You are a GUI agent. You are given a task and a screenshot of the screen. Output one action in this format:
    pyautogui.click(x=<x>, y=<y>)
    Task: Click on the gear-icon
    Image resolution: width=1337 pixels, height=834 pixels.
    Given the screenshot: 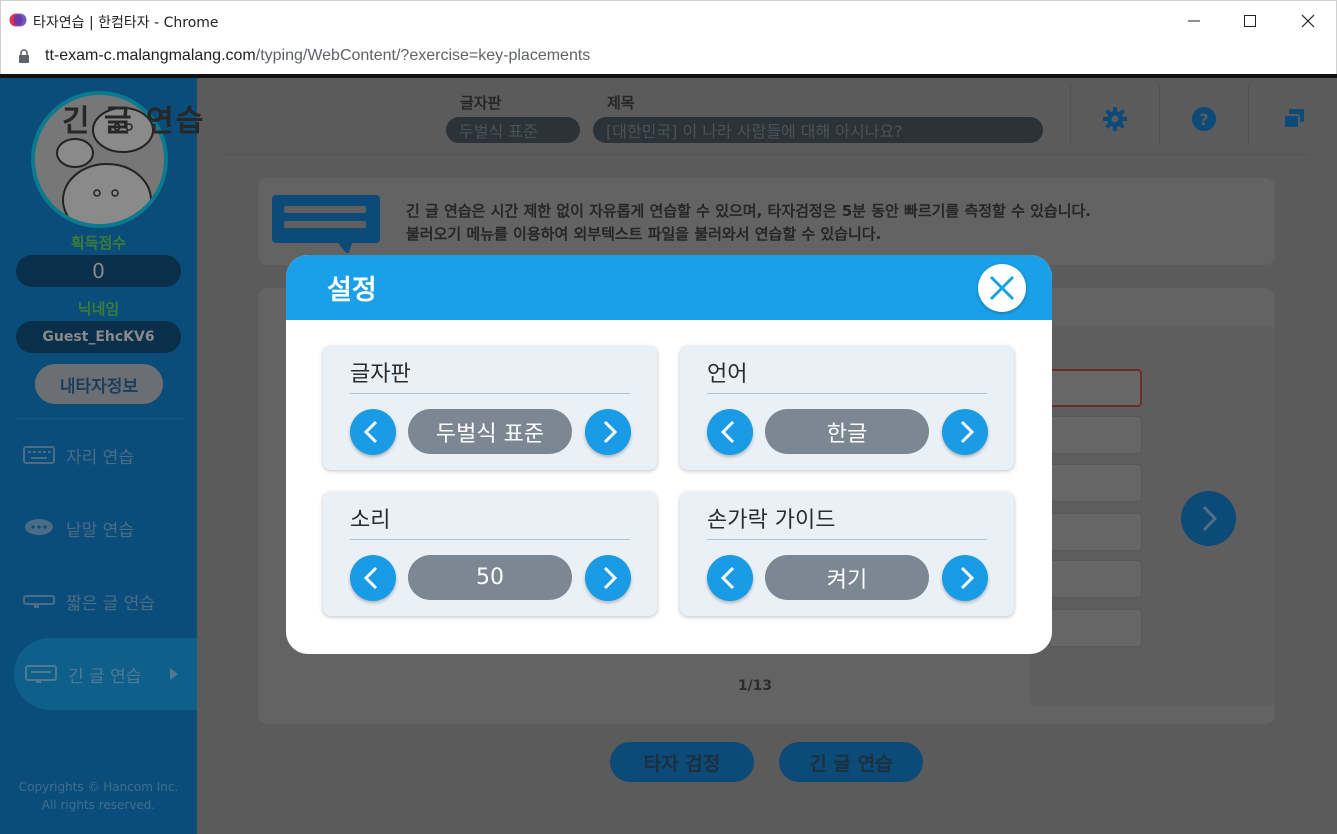 What is the action you would take?
    pyautogui.click(x=1115, y=119)
    